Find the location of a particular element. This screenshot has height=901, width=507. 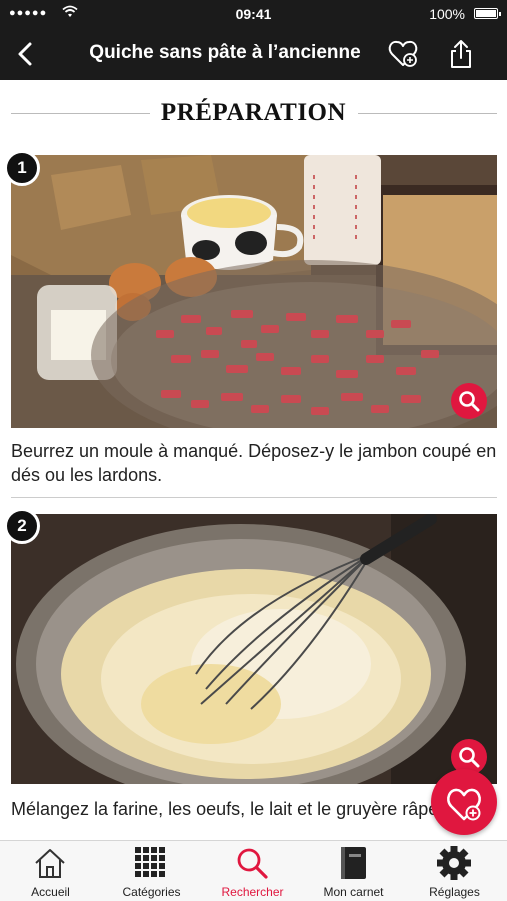

book-icon is located at coordinates (353, 863).